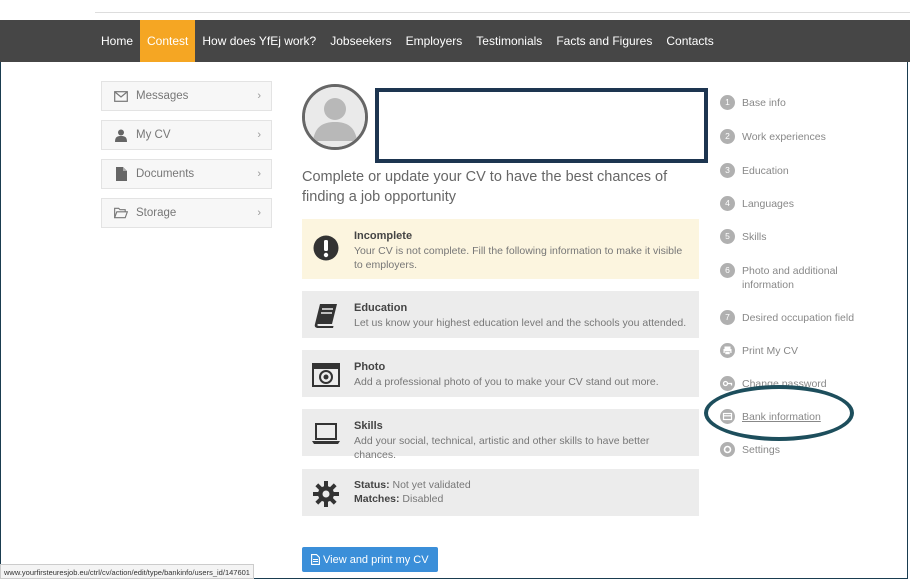 This screenshot has height=581, width=910. I want to click on card-title: Incomplete, so click(383, 236).